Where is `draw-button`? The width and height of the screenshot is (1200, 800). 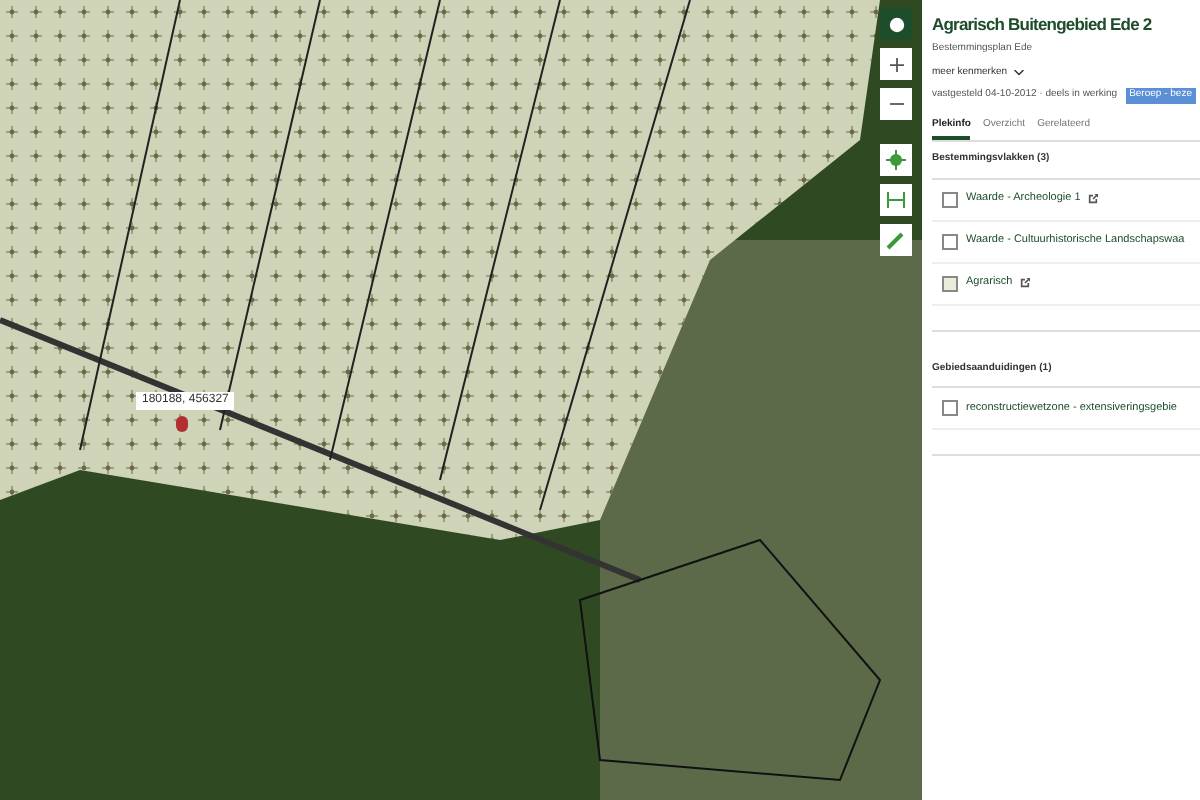
draw-button is located at coordinates (896, 240).